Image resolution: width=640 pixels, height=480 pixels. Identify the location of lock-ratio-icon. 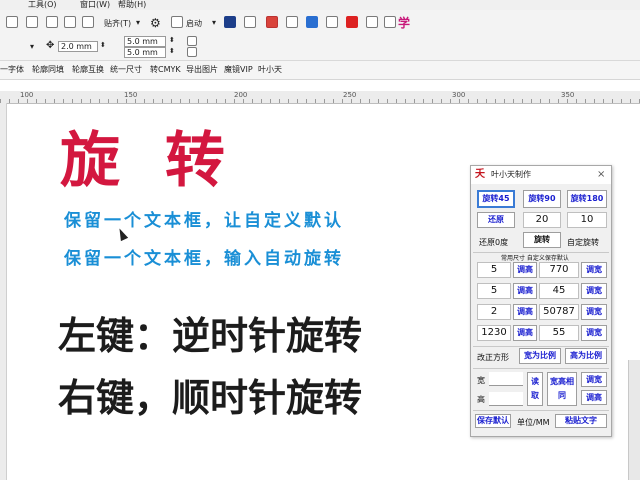
(192, 41).